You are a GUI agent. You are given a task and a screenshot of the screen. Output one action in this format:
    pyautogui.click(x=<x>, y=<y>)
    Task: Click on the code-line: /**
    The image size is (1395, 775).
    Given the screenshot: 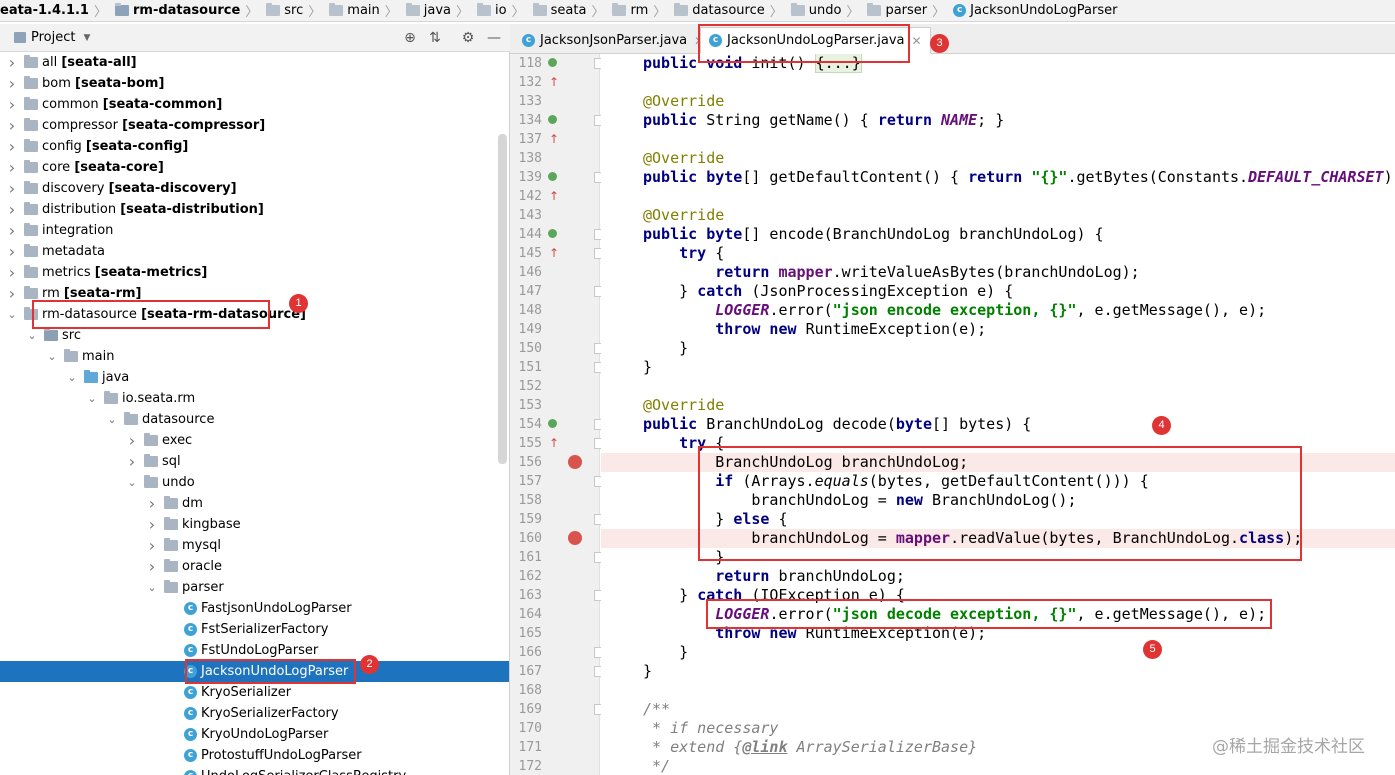 What is the action you would take?
    pyautogui.click(x=998, y=709)
    